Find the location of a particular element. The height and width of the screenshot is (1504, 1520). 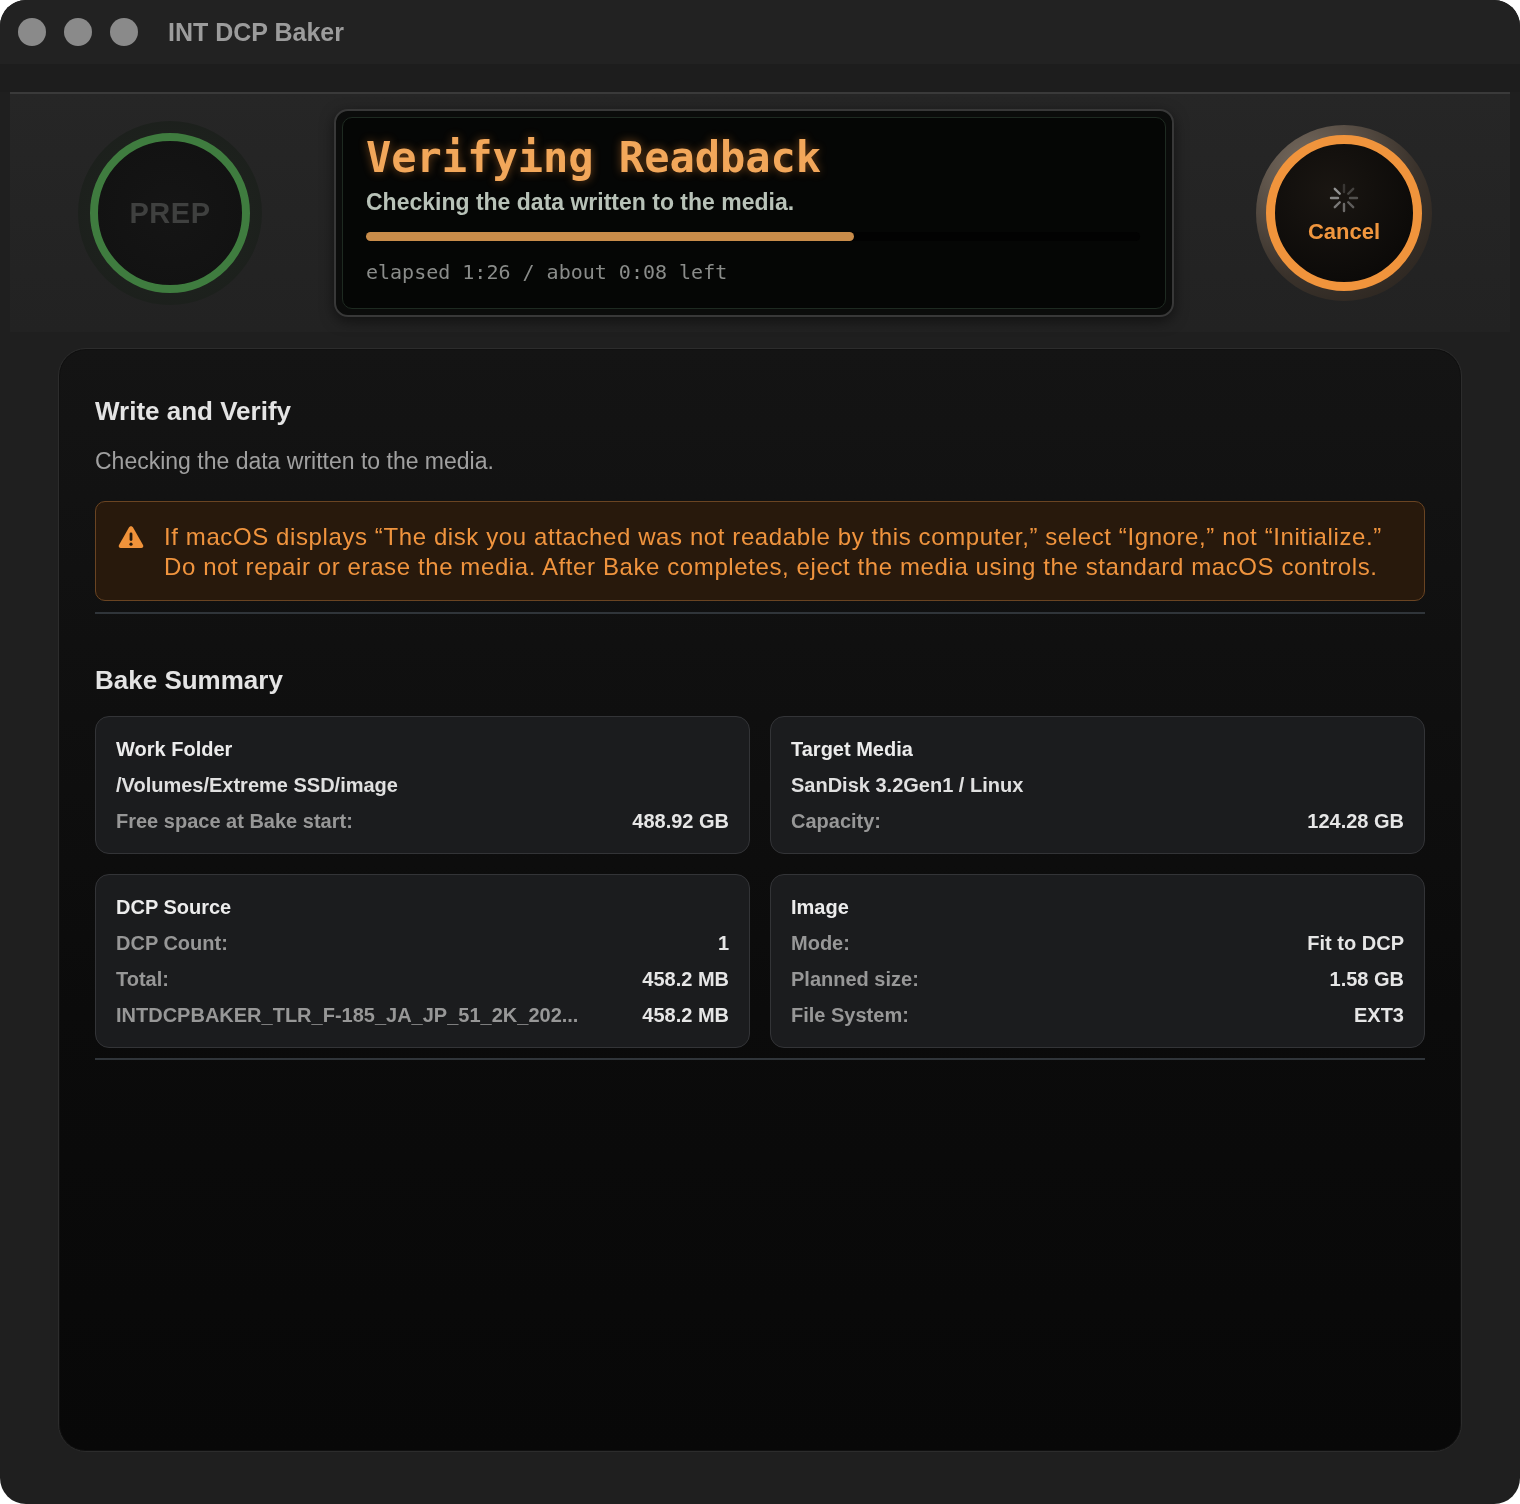

row-value: 1 is located at coordinates (723, 943).